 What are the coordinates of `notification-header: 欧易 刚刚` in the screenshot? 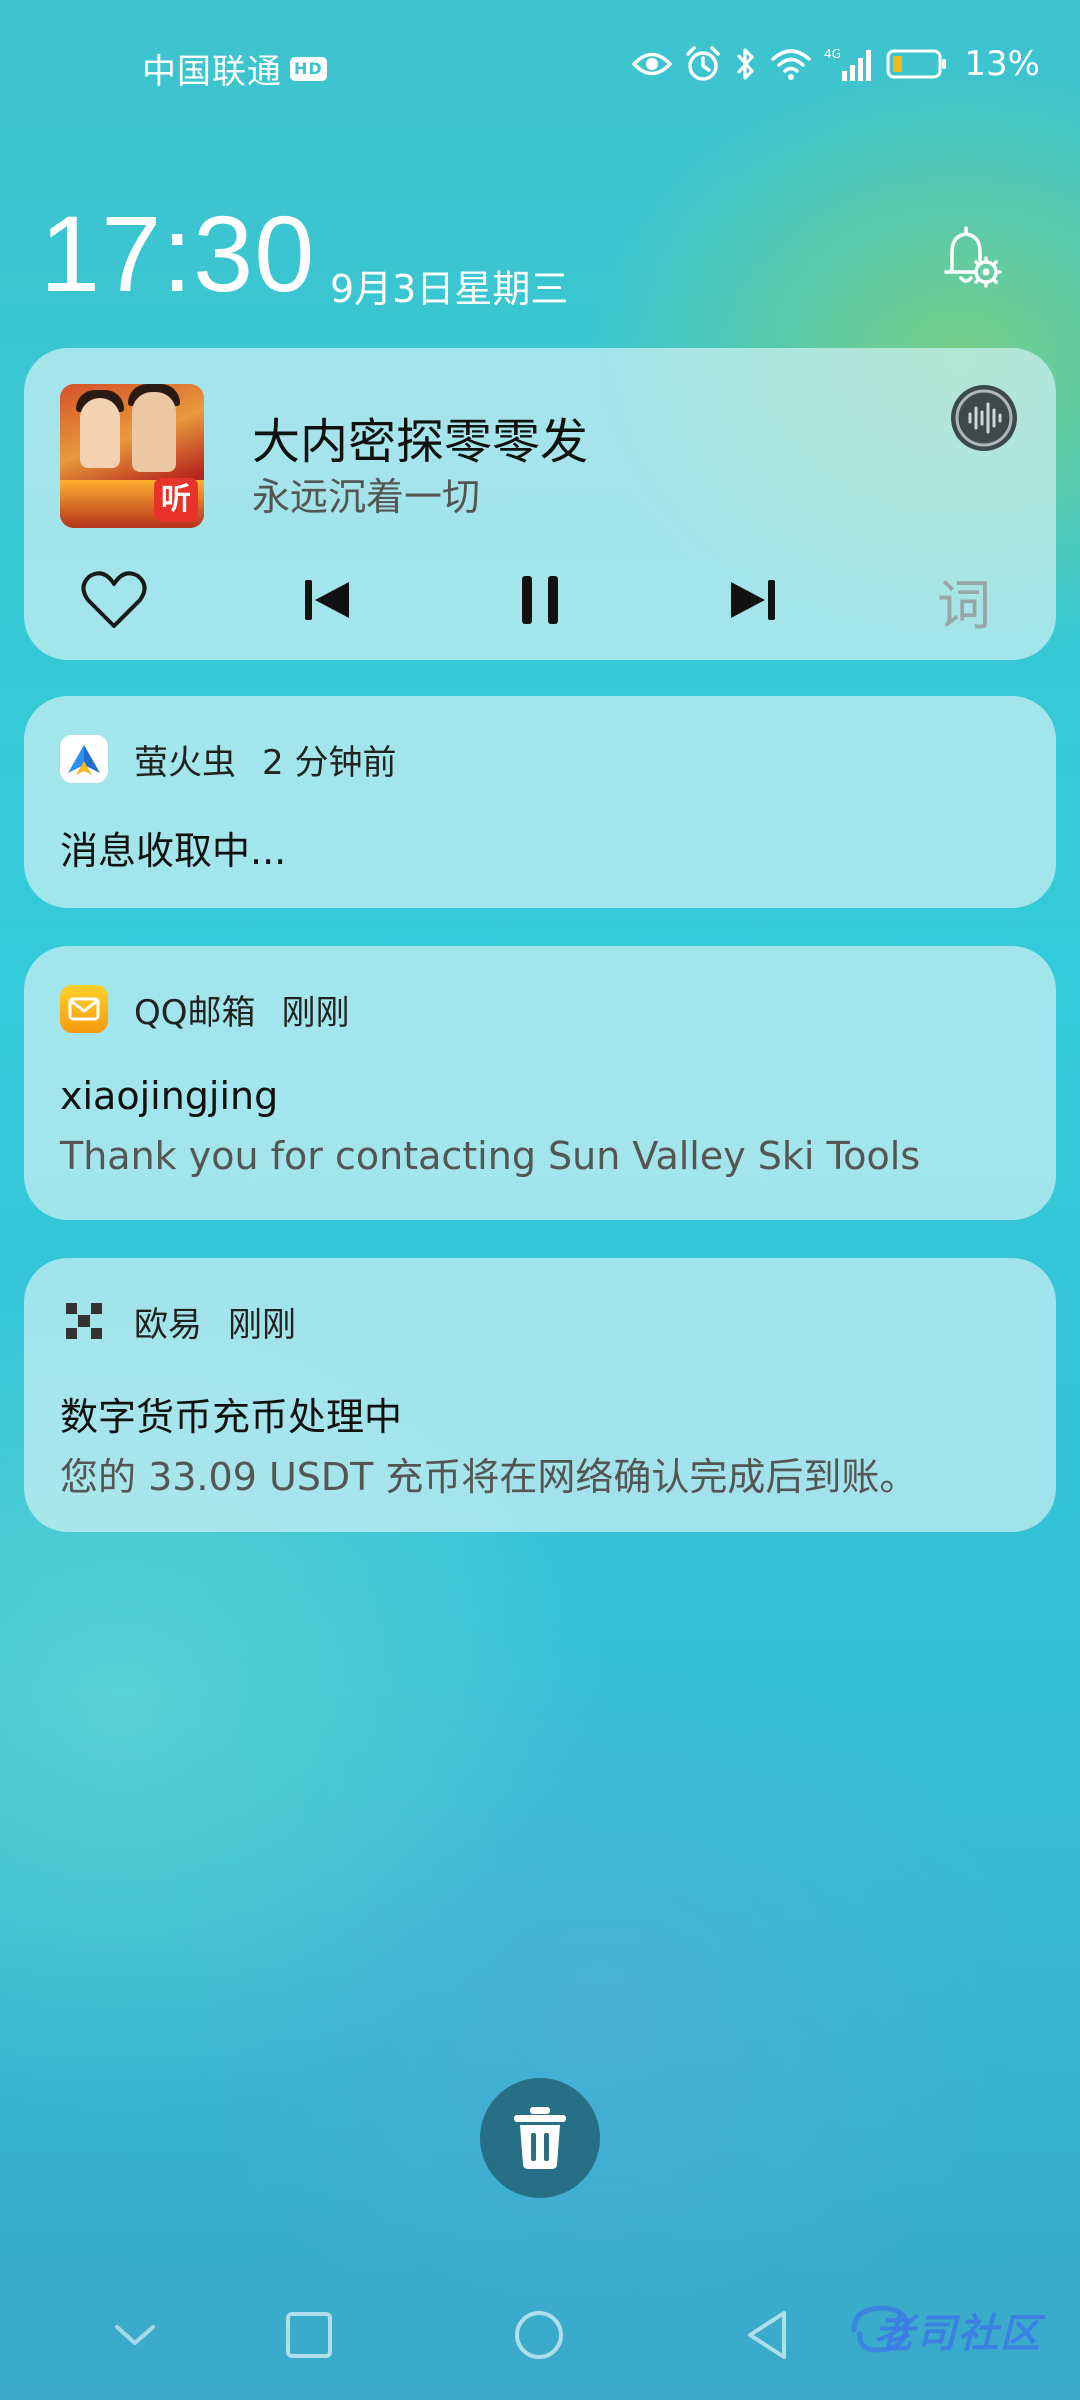 It's located at (178, 1321).